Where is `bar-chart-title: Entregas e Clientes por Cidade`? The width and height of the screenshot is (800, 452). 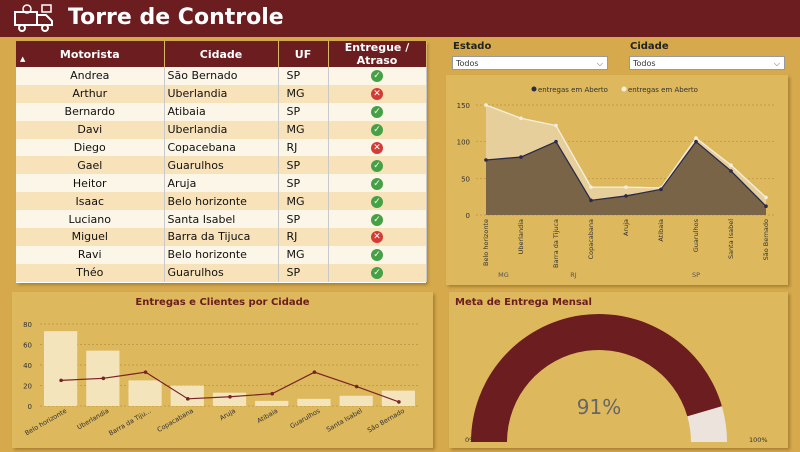
bar-chart-title: Entregas e Clientes por Cidade is located at coordinates (222, 302).